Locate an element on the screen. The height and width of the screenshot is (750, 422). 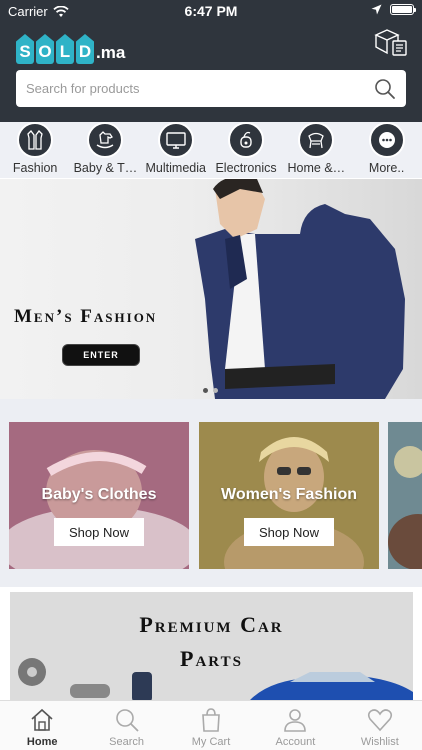
category-electronics: Electronics is located at coordinates (246, 150).